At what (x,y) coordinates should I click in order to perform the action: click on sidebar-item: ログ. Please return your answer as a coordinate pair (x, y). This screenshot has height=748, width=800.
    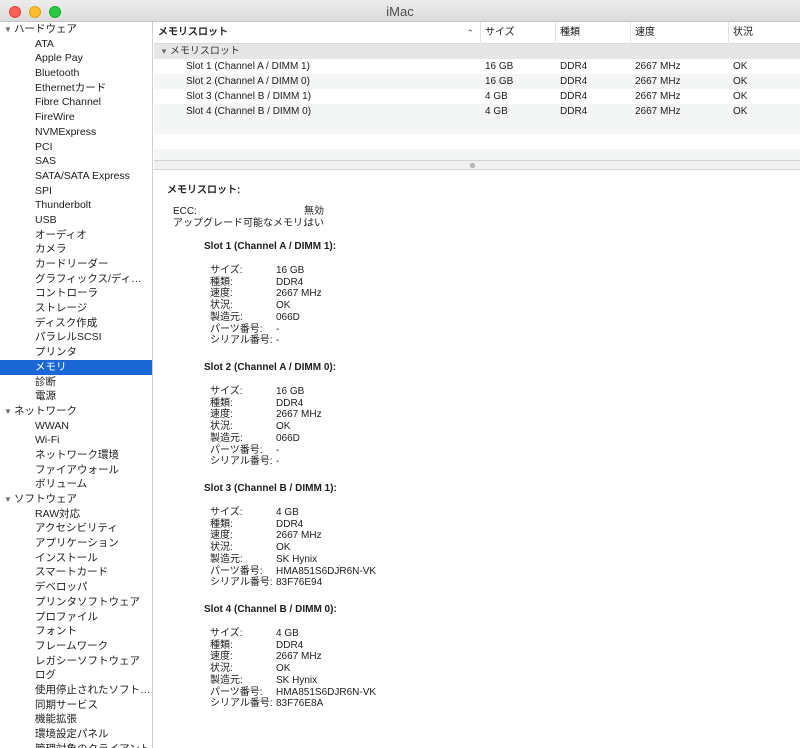
    Looking at the image, I should click on (76, 675).